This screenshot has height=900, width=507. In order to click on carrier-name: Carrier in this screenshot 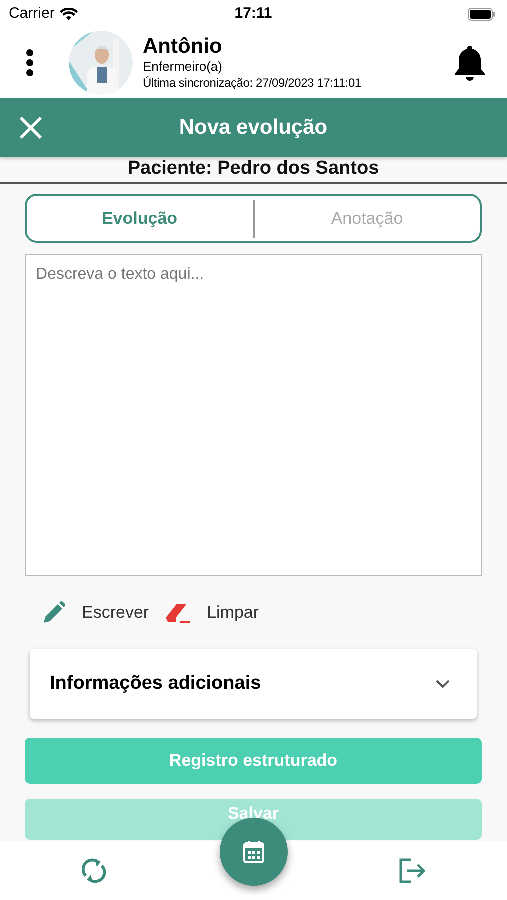, I will do `click(32, 14)`.